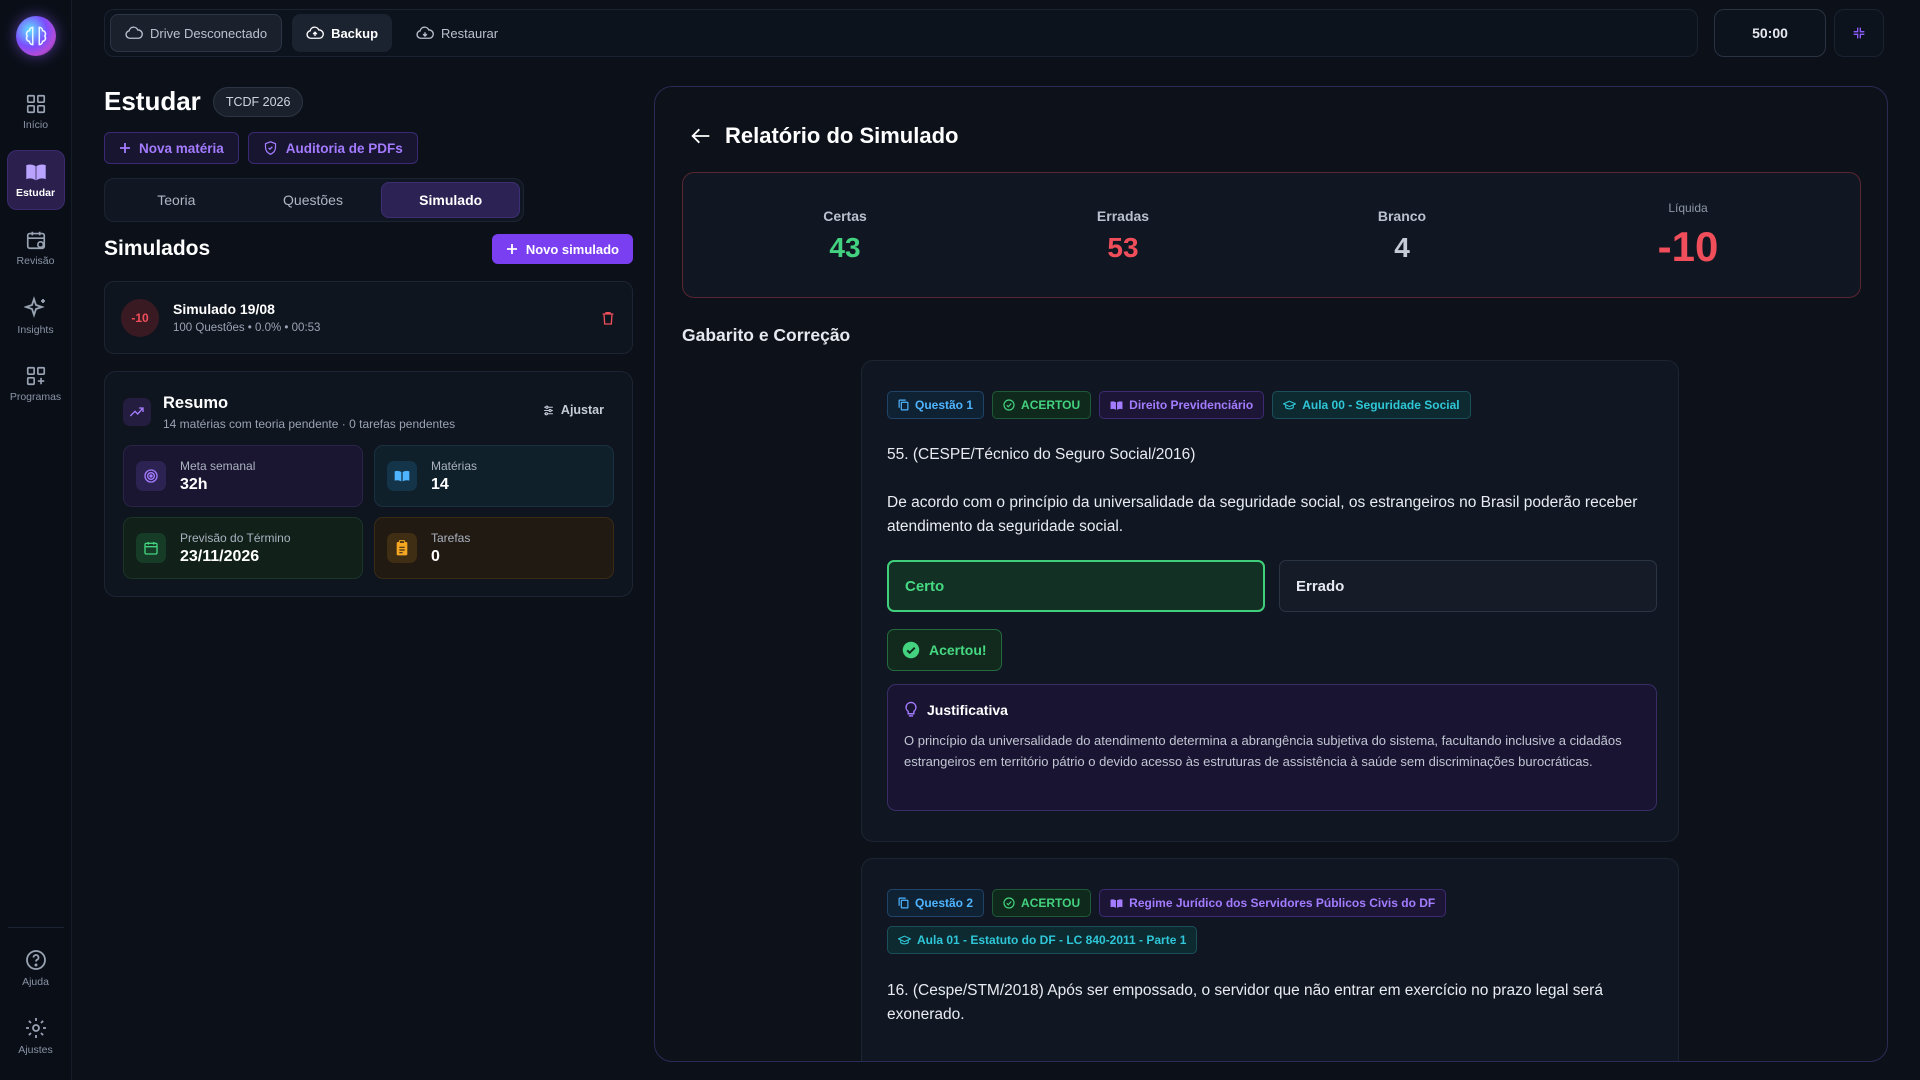  I want to click on divider, so click(35, 927).